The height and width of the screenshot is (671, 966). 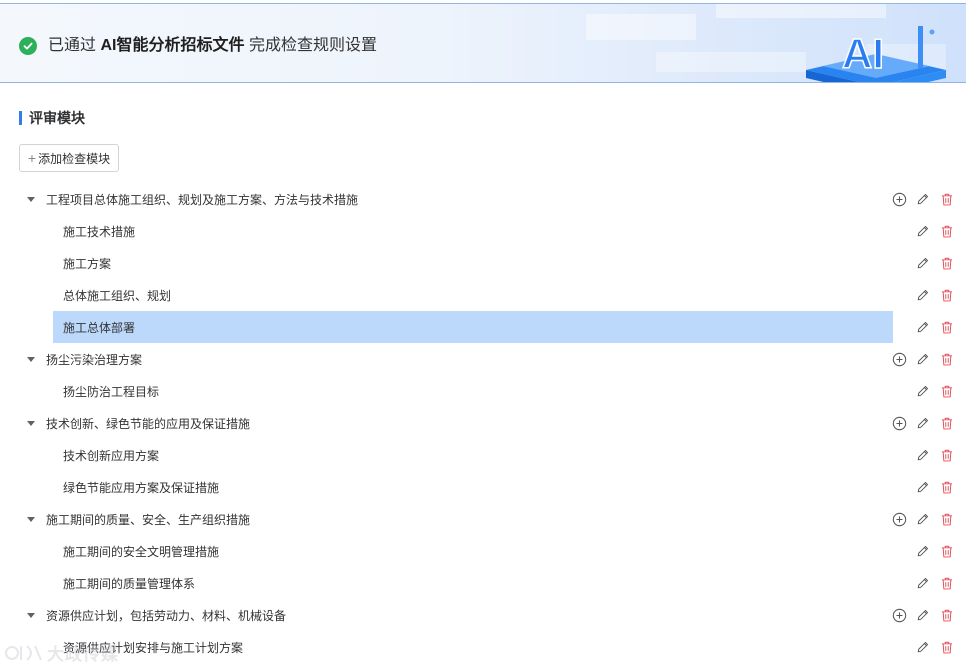 I want to click on tree-child-node: 扬尘防治工程目标, so click(x=473, y=391).